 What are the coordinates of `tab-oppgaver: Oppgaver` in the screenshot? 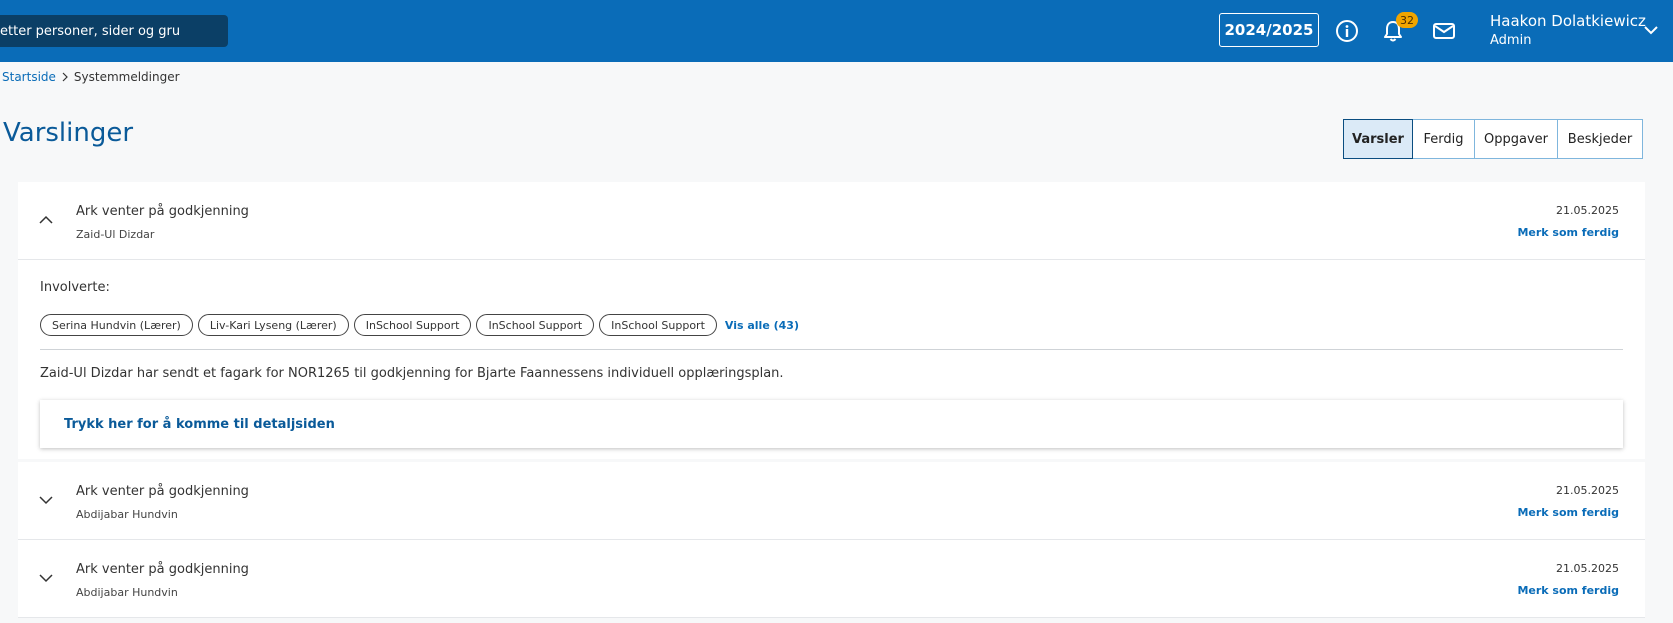 It's located at (1516, 139).